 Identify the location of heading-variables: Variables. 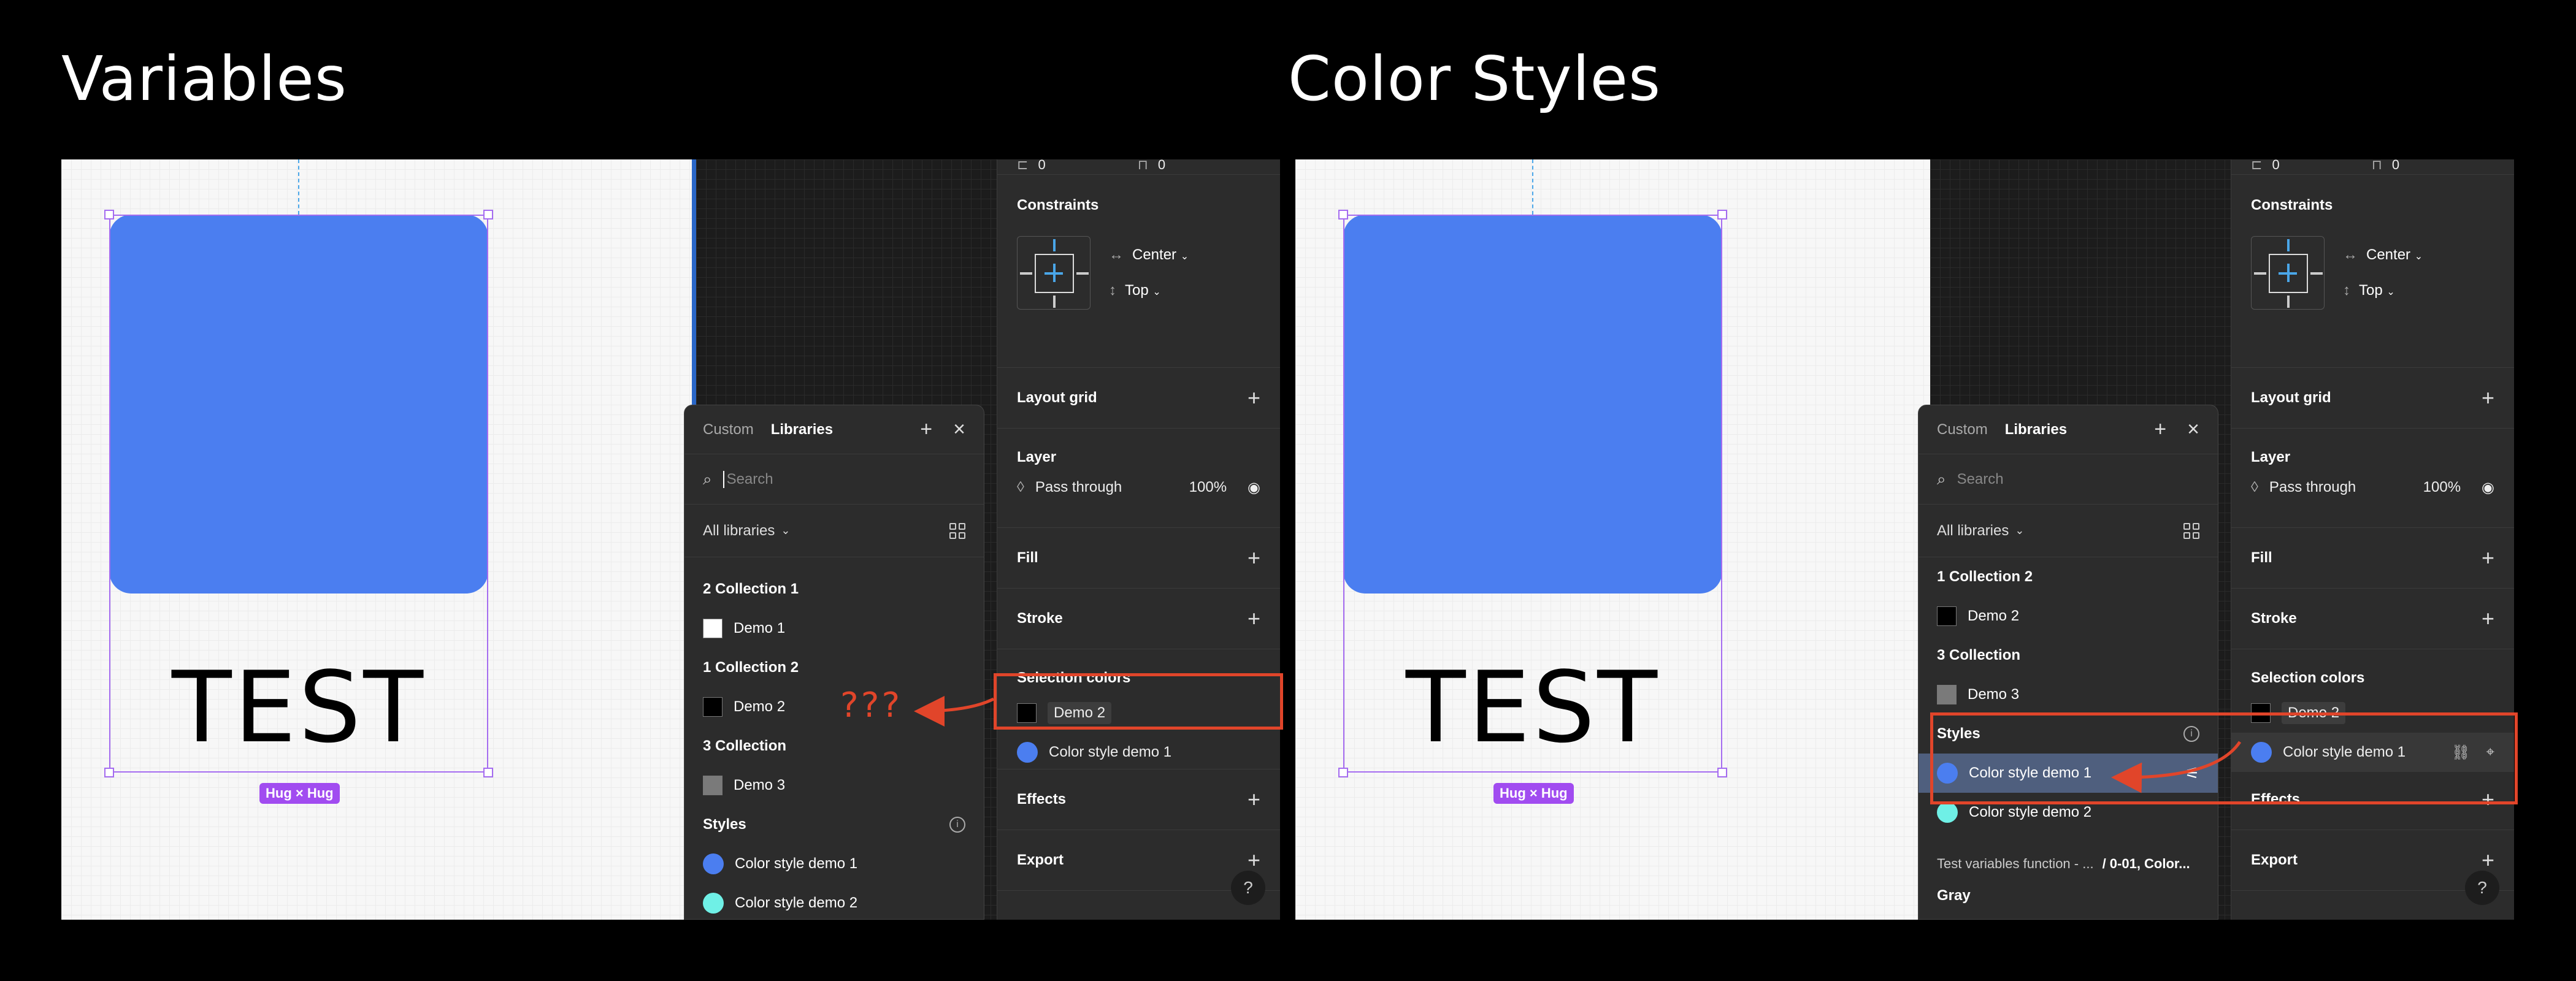
(204, 79).